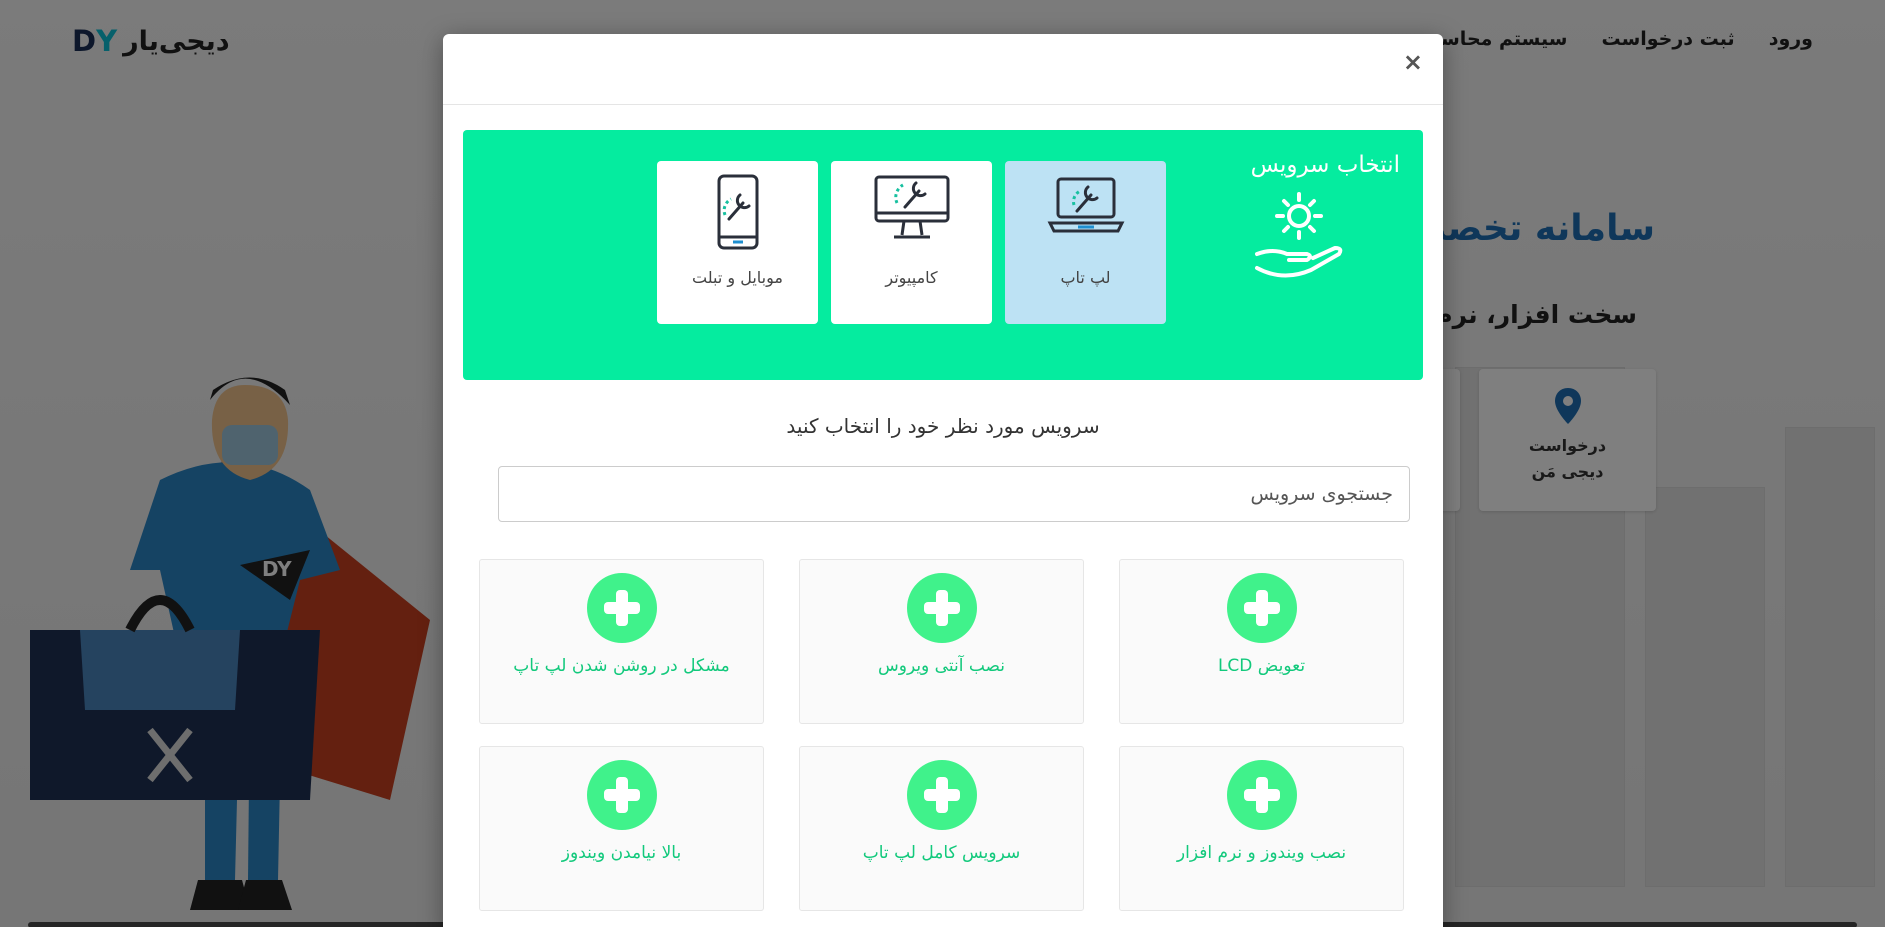 This screenshot has height=927, width=1885. Describe the element at coordinates (1325, 165) in the screenshot. I see `panel-title: انتخاب سرویس` at that location.